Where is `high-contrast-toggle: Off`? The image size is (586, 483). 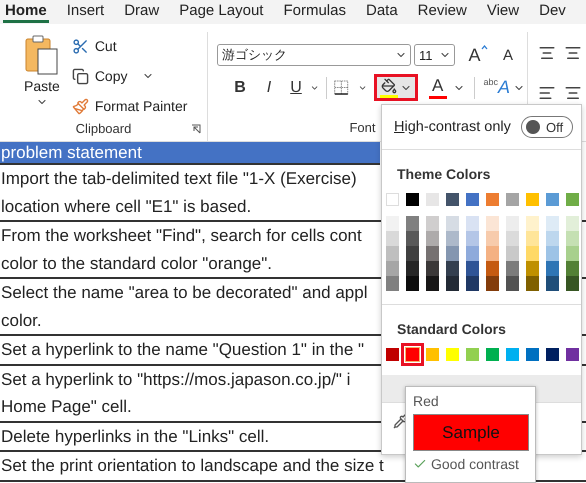 high-contrast-toggle: Off is located at coordinates (547, 127).